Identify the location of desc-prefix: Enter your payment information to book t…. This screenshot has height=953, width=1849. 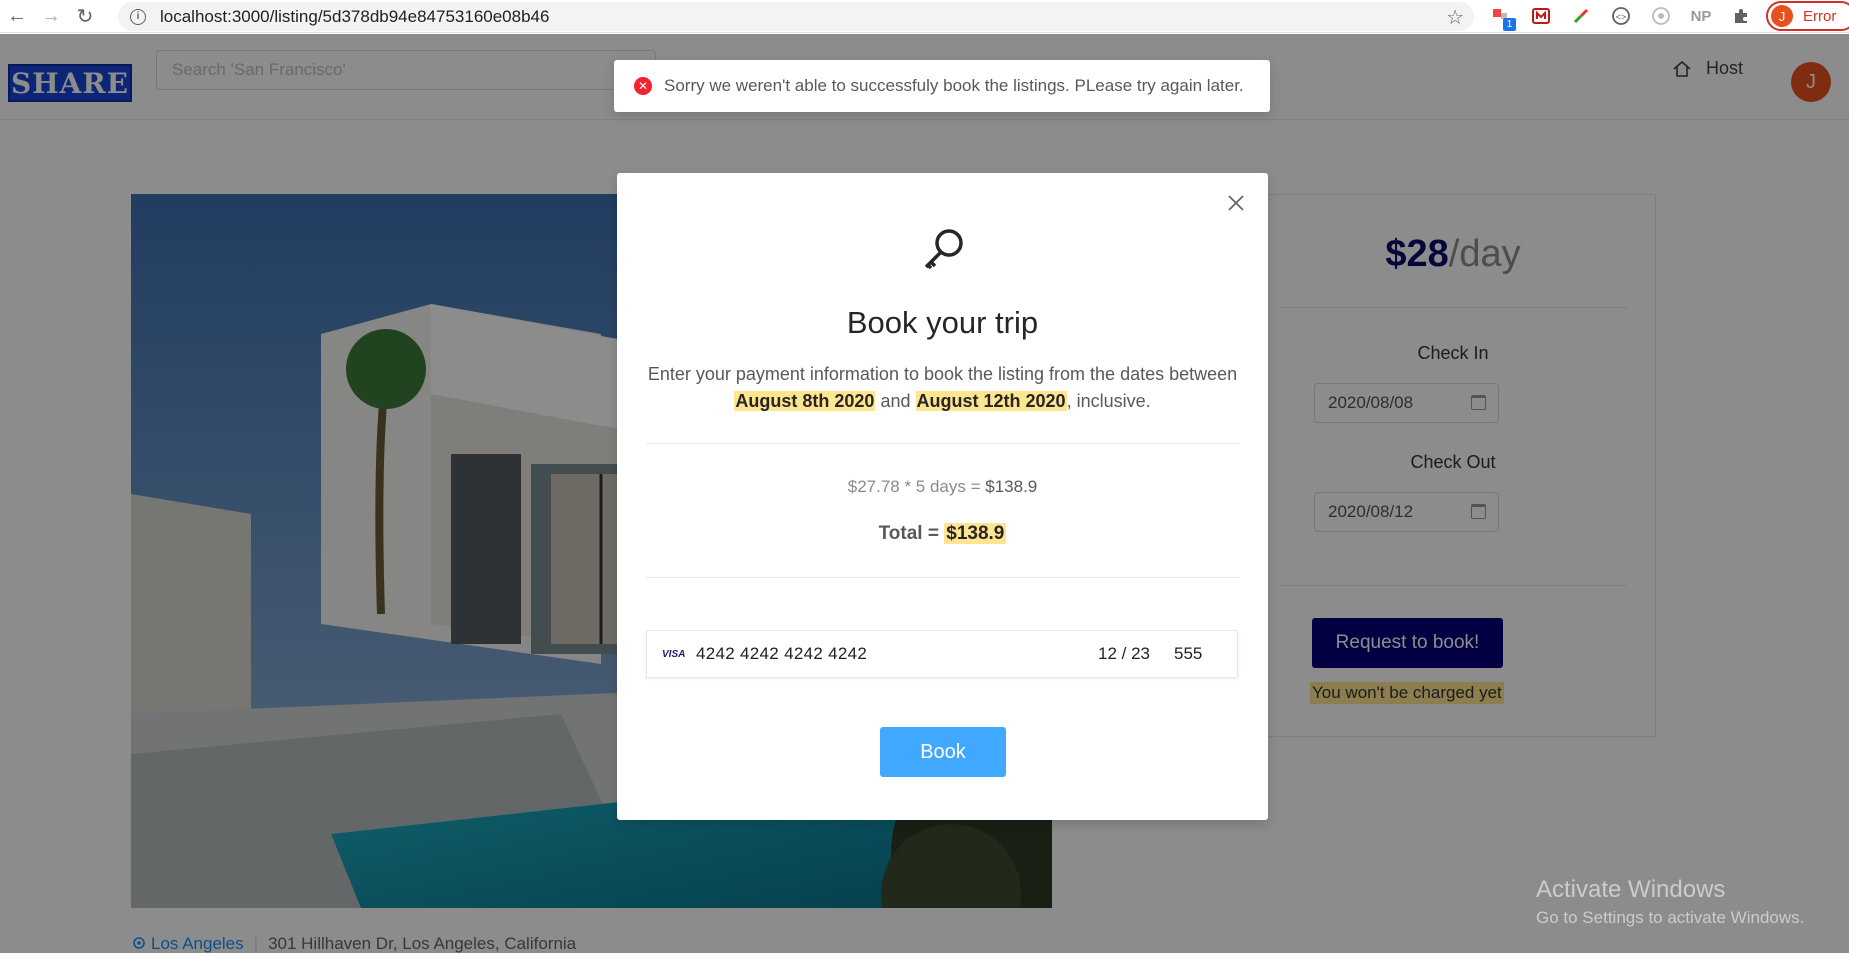
(942, 374).